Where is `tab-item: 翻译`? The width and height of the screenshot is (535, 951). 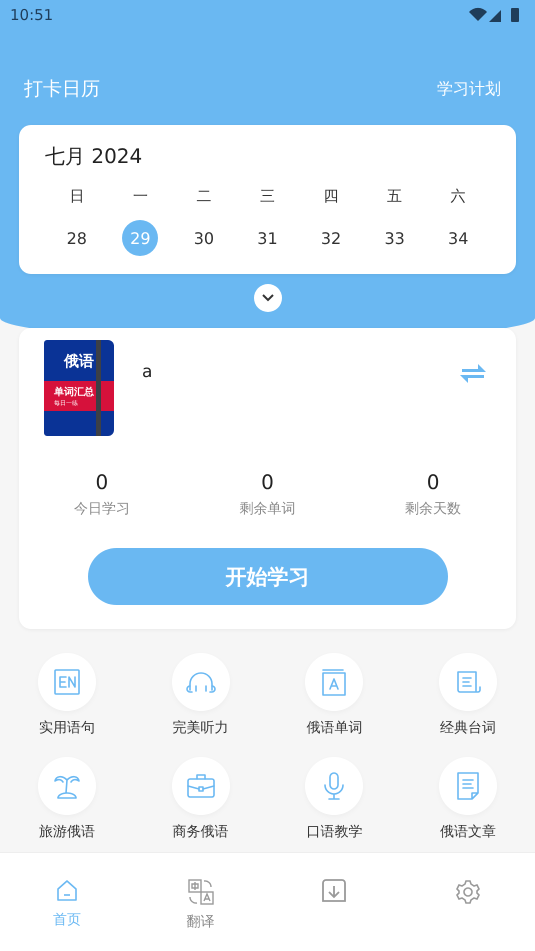 tab-item: 翻译 is located at coordinates (201, 902).